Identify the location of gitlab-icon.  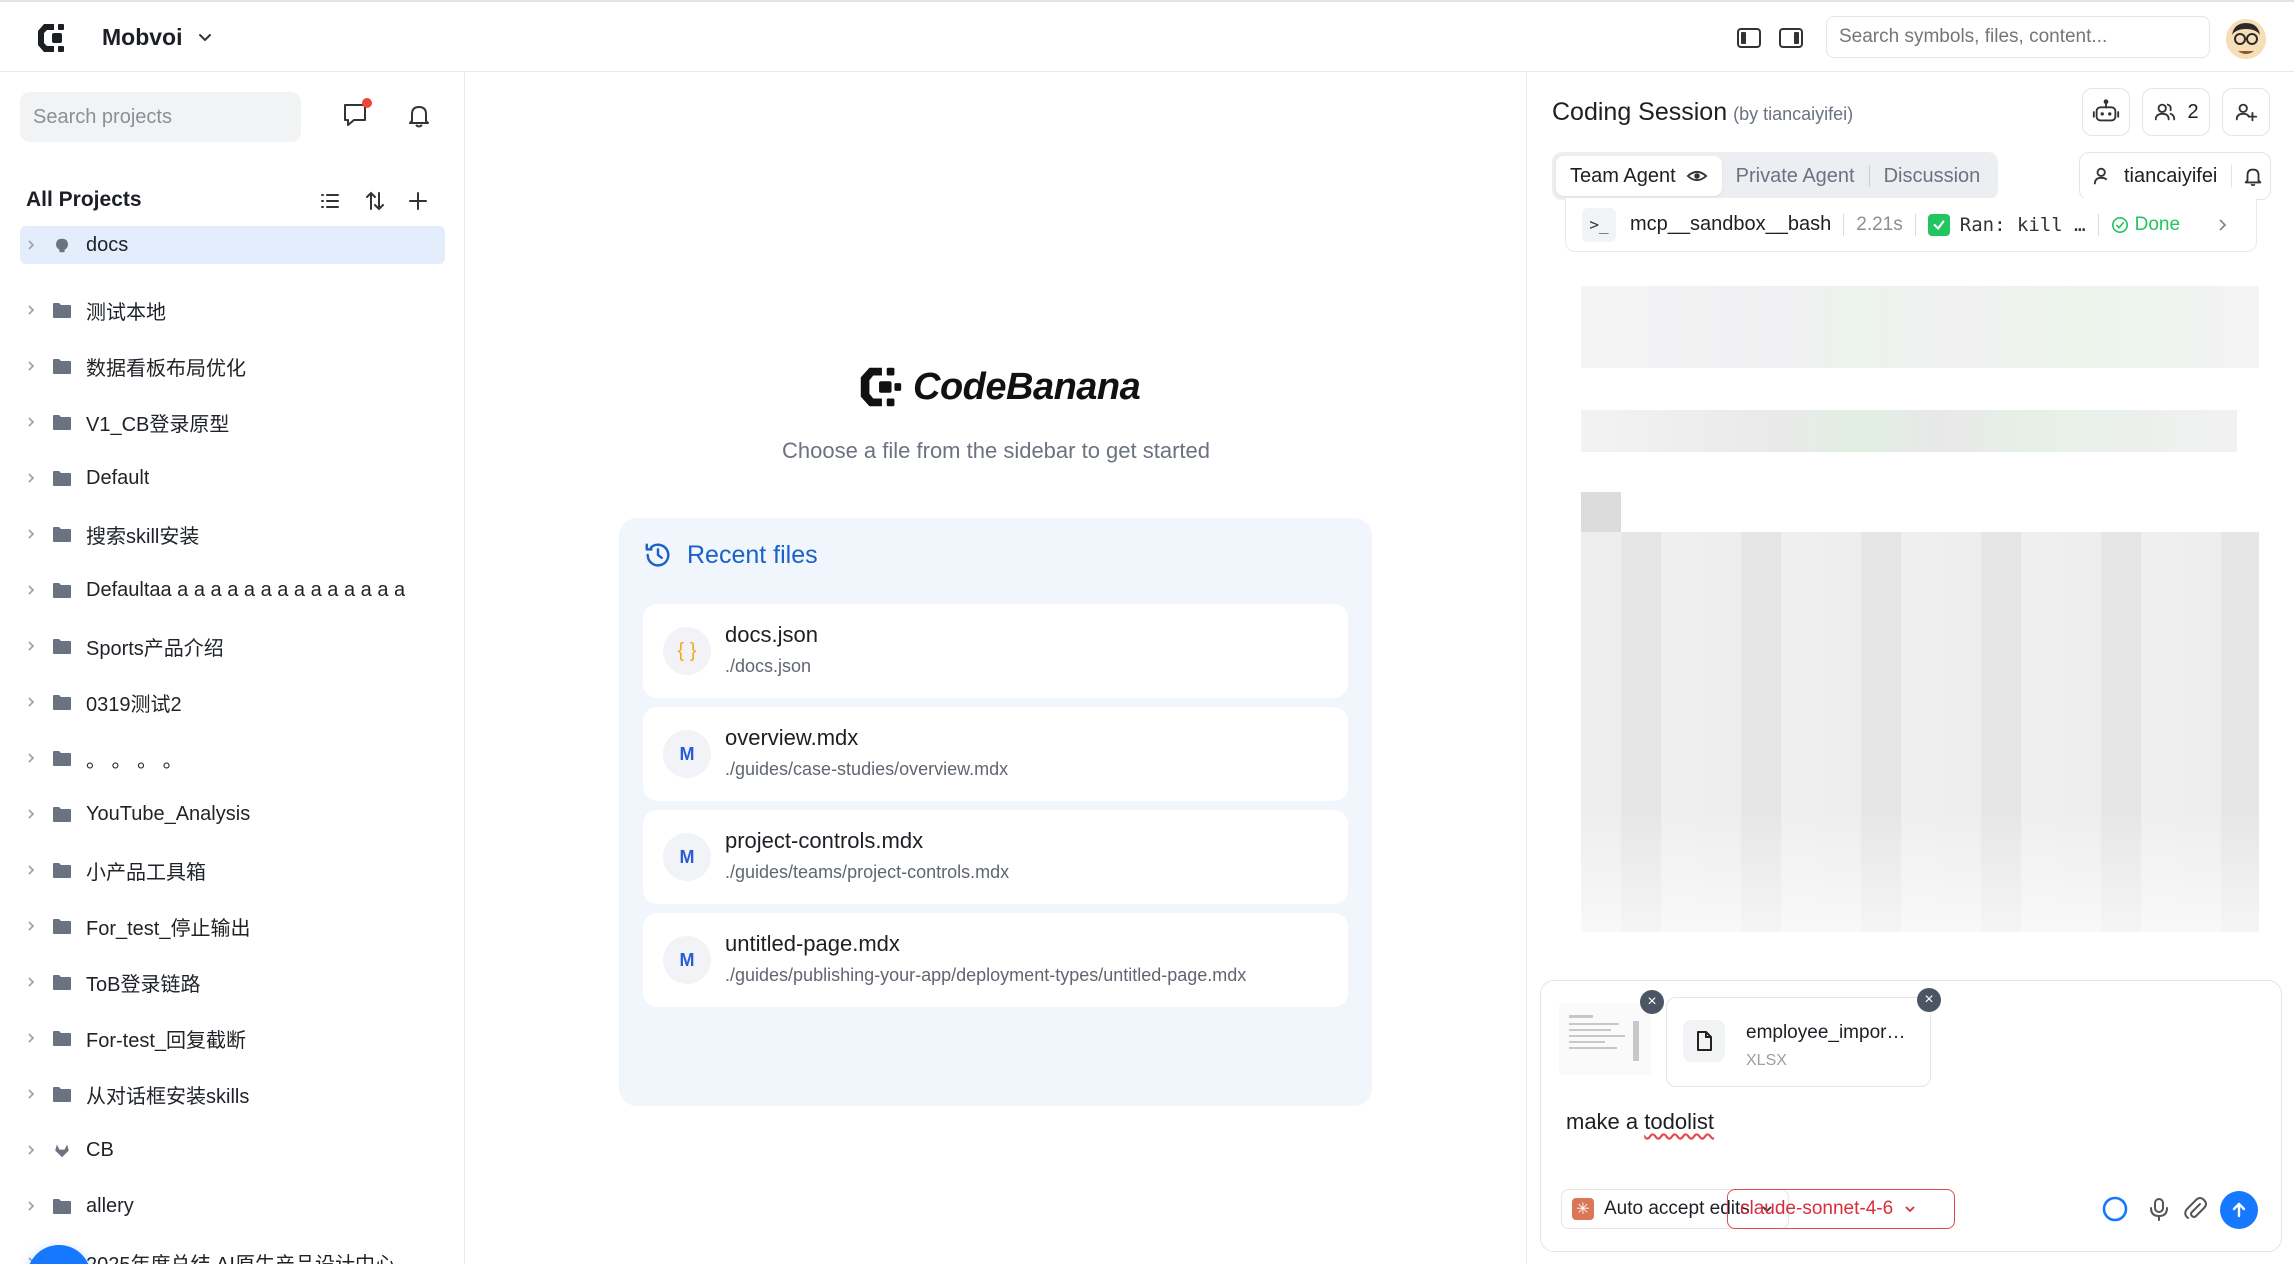
(62, 1150).